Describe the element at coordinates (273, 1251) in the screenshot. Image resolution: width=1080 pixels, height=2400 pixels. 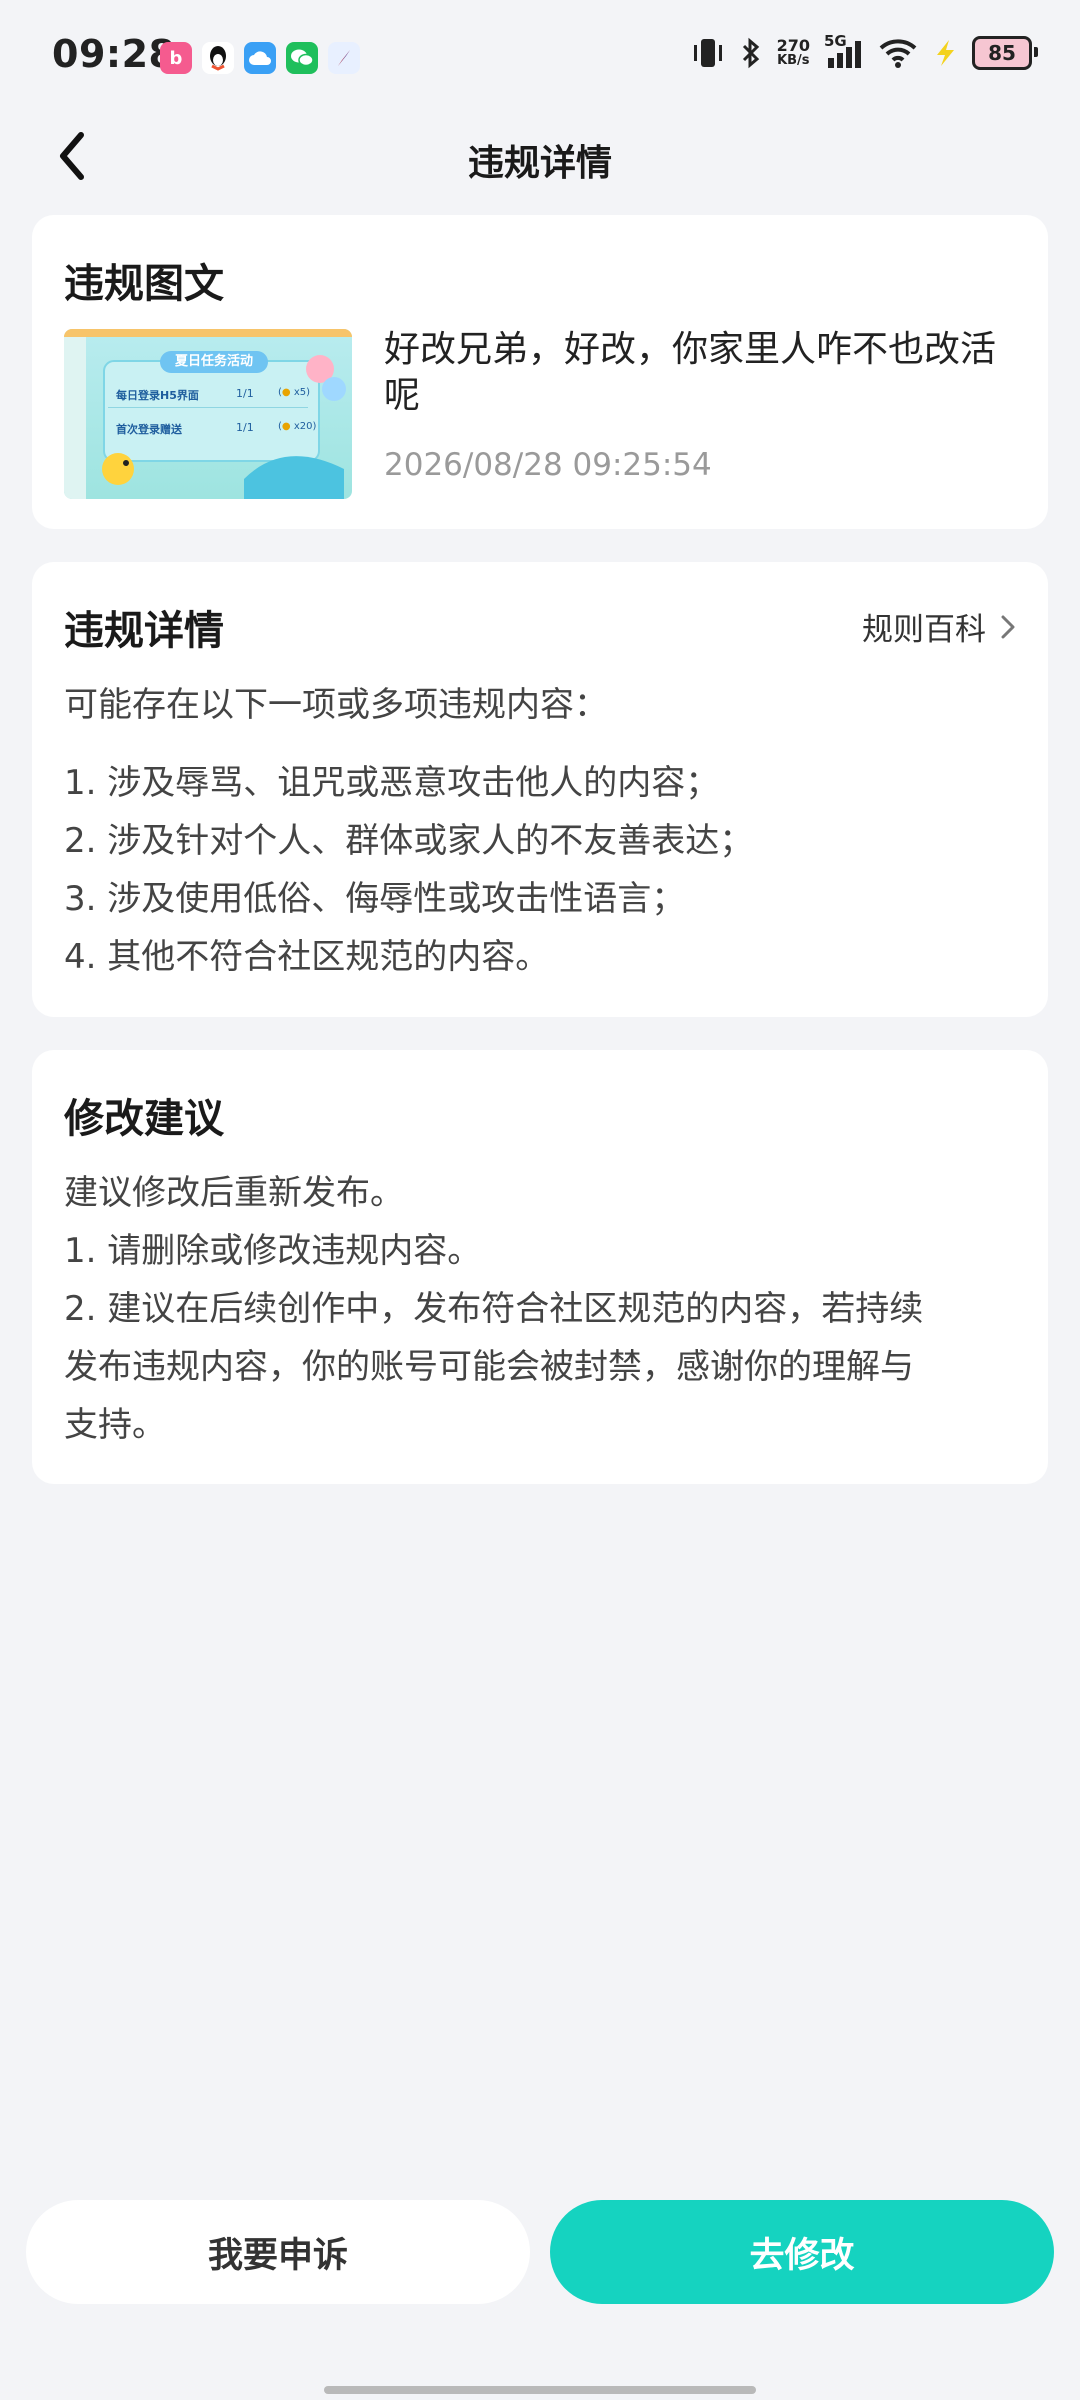
I see `suggestion-line-2: 1. 请删除或修改违规内容。` at that location.